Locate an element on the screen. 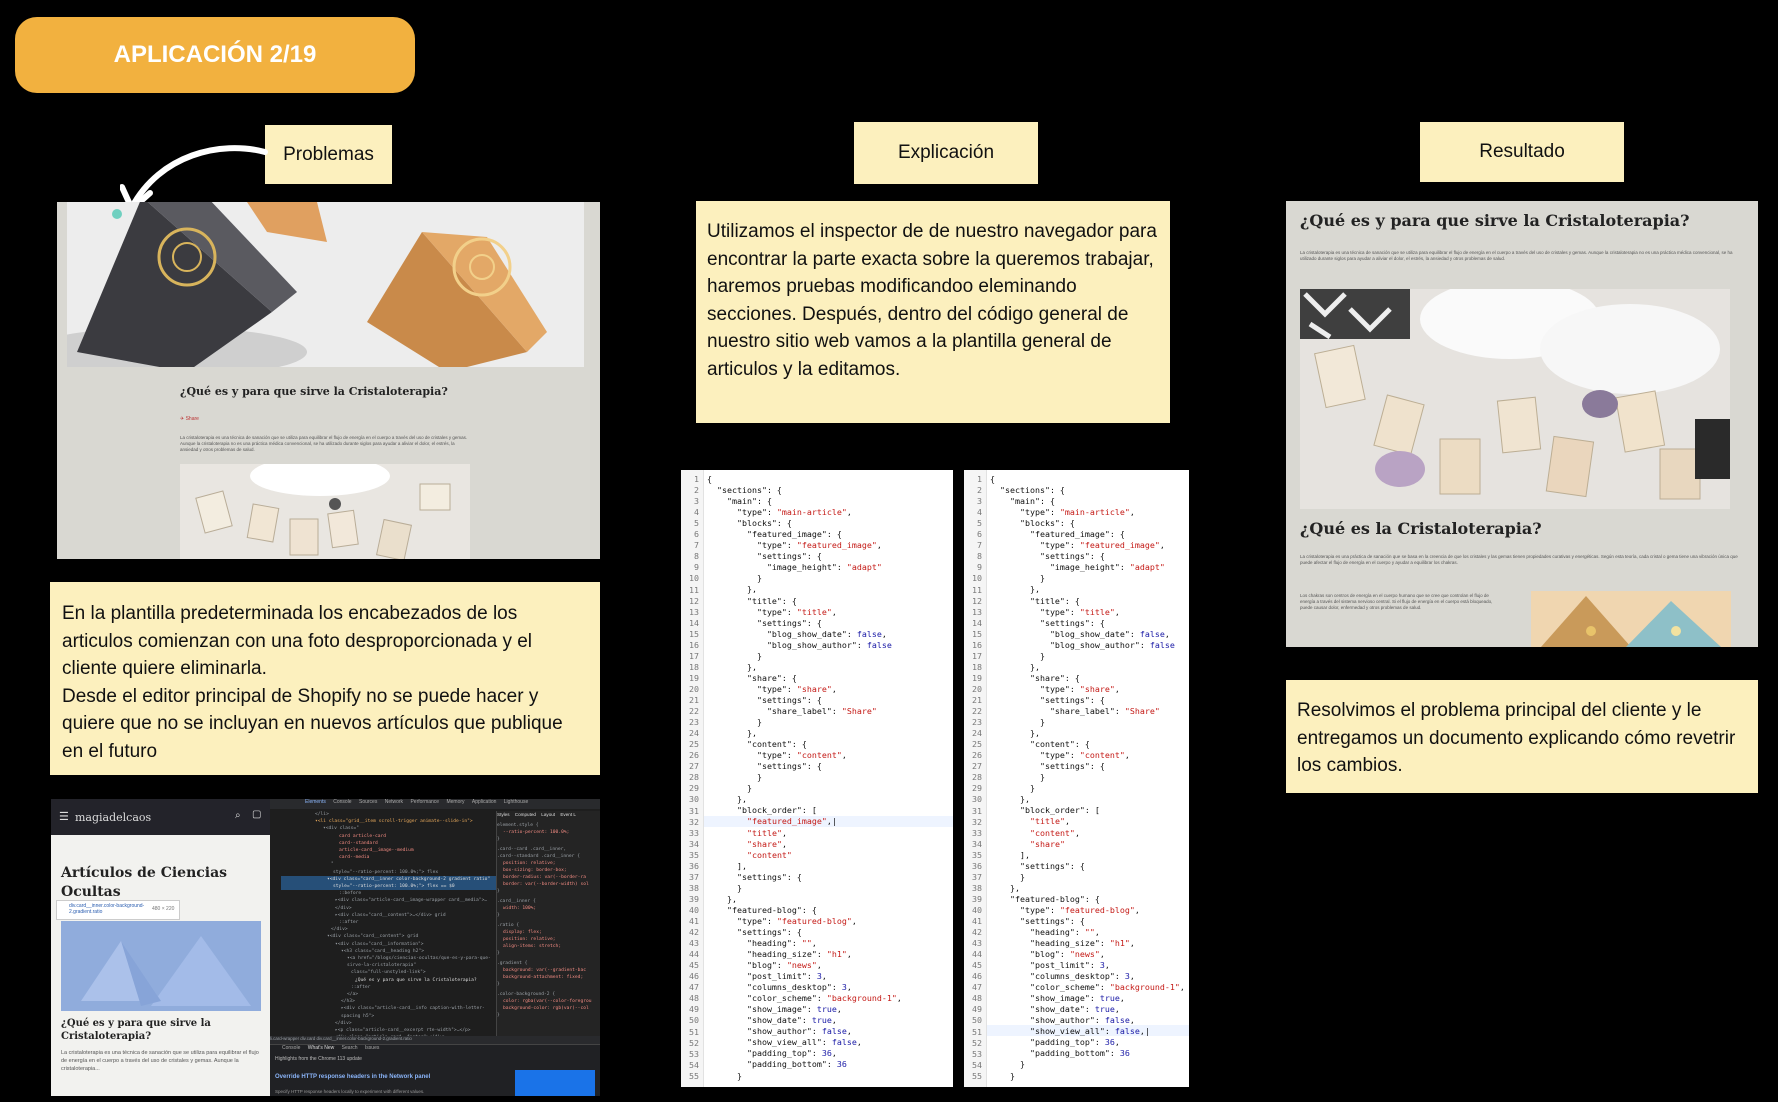 The image size is (1778, 1102). drawer-search-tab: Search is located at coordinates (350, 1048).